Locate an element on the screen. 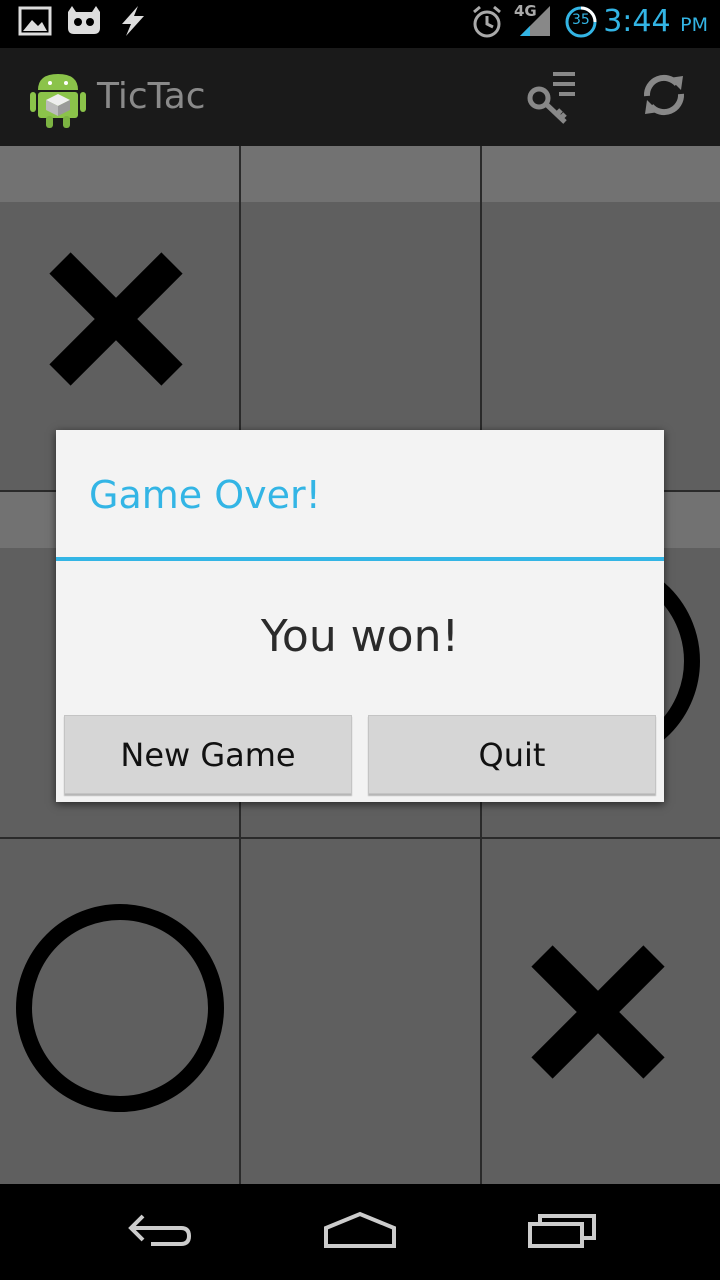  battery-level: 35 is located at coordinates (581, 20).